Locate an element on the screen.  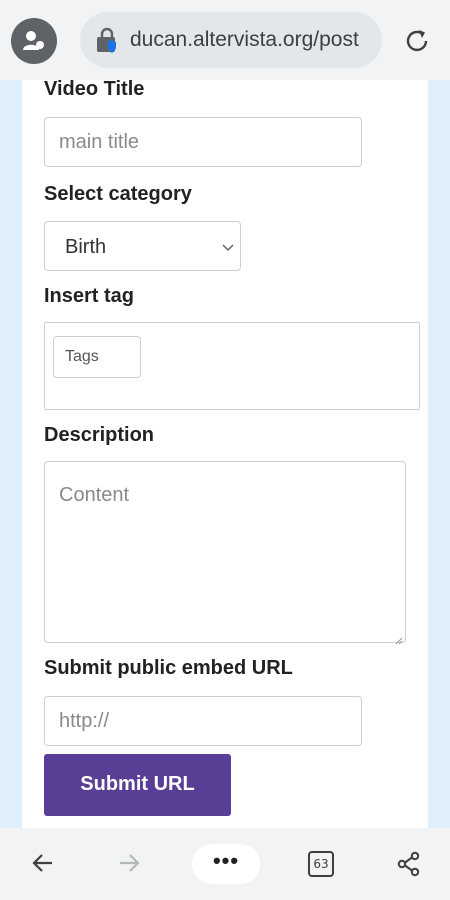
address-bar: ducan.altervista.org/post is located at coordinates (231, 40).